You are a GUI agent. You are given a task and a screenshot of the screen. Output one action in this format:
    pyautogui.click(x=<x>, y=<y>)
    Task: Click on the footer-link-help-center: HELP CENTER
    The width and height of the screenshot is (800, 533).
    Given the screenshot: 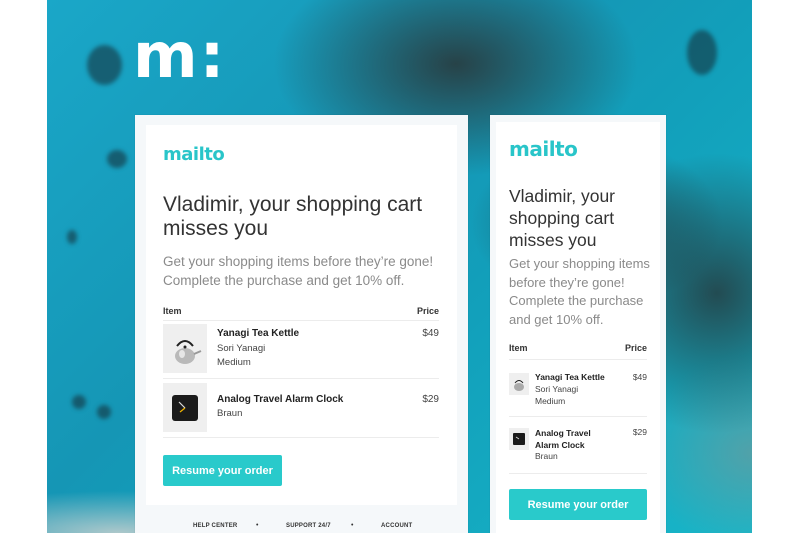 What is the action you would take?
    pyautogui.click(x=215, y=526)
    